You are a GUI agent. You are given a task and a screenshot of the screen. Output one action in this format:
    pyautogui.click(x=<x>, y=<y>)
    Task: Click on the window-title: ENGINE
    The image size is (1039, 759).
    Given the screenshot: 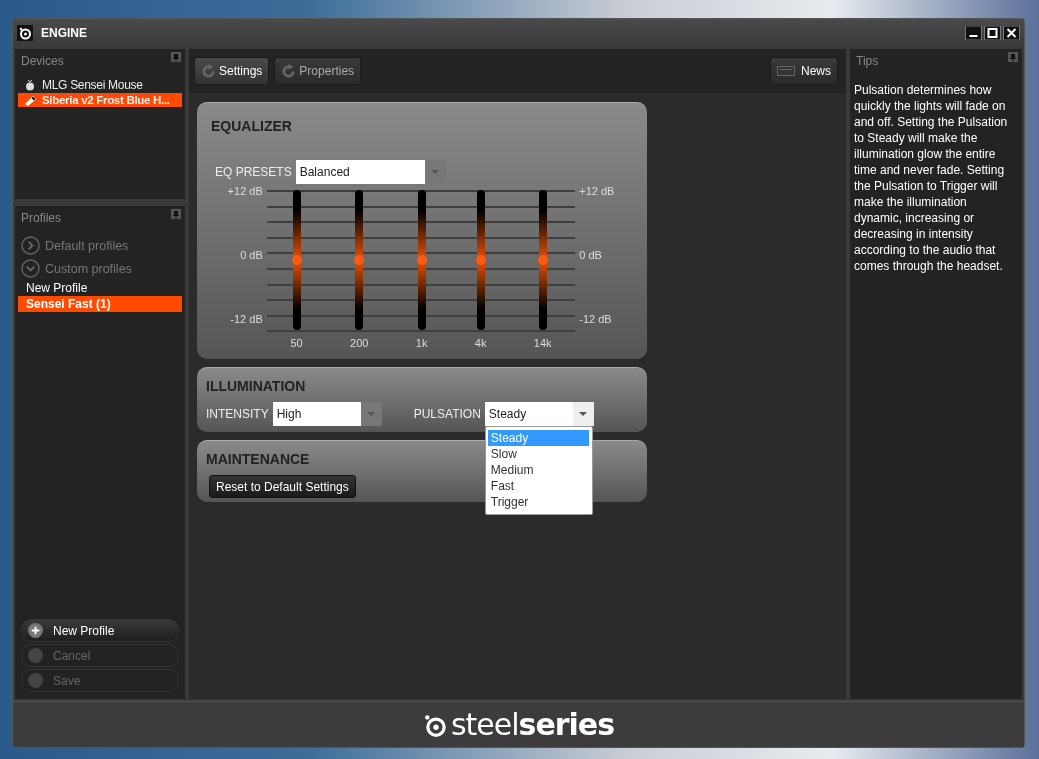 What is the action you would take?
    pyautogui.click(x=64, y=33)
    